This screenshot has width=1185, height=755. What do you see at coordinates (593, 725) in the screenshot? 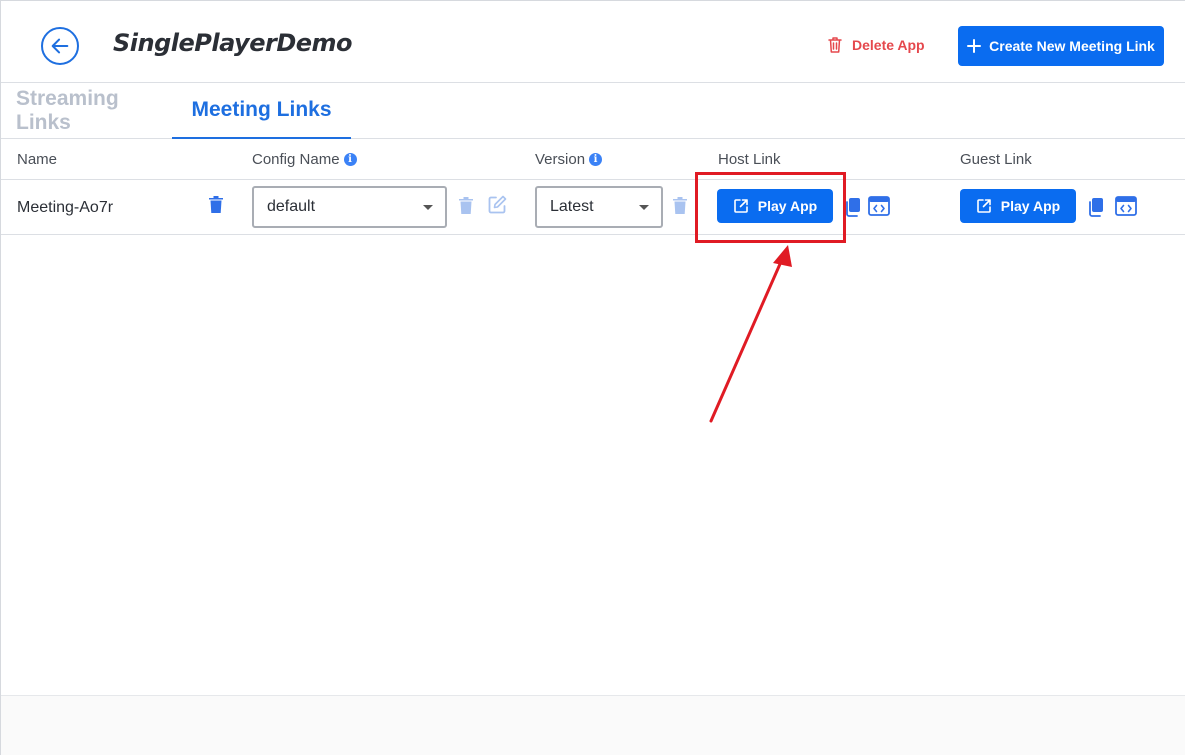
I see `page-footer` at bounding box center [593, 725].